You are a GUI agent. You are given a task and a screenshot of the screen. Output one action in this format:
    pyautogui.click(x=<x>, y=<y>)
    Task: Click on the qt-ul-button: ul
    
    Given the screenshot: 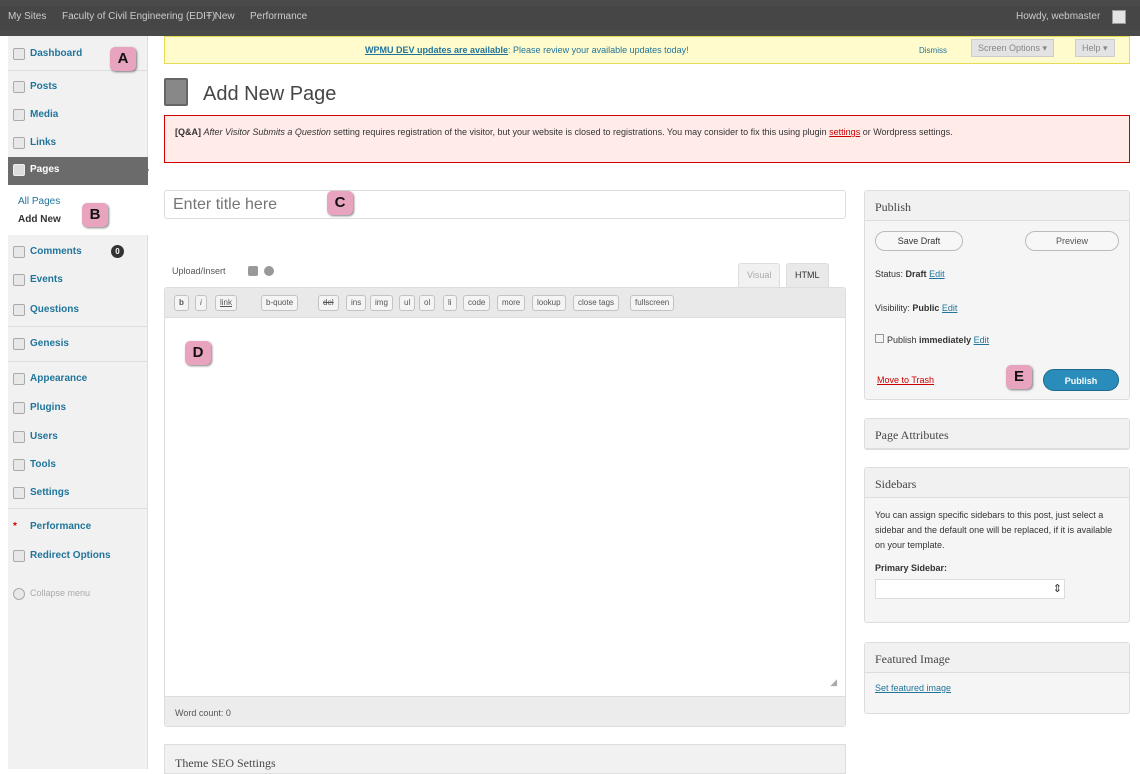 What is the action you would take?
    pyautogui.click(x=407, y=303)
    